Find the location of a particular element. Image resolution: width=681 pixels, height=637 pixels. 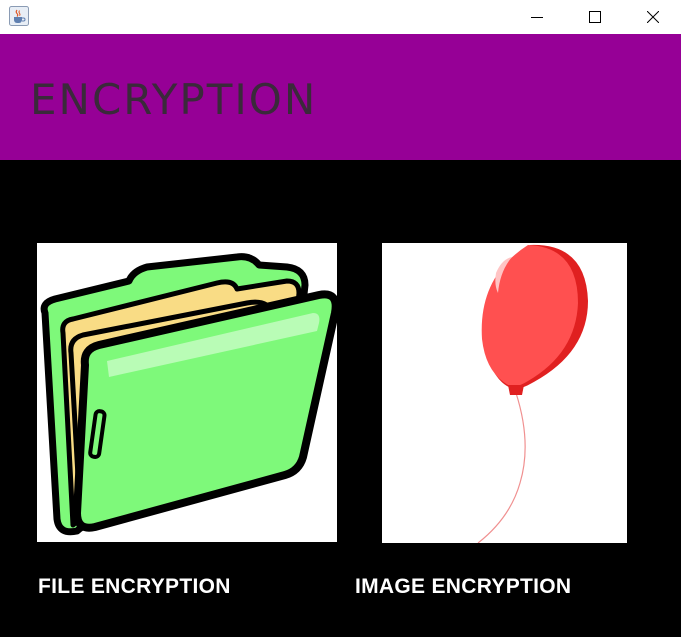

image-encryption-label: IMAGE ENCRYPTION is located at coordinates (463, 587).